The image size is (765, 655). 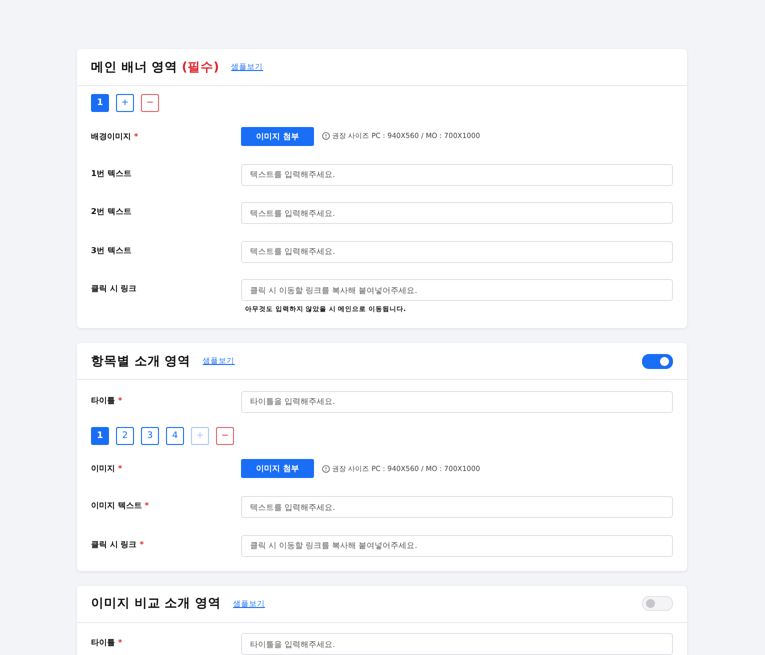 I want to click on add-button: +, so click(x=125, y=103).